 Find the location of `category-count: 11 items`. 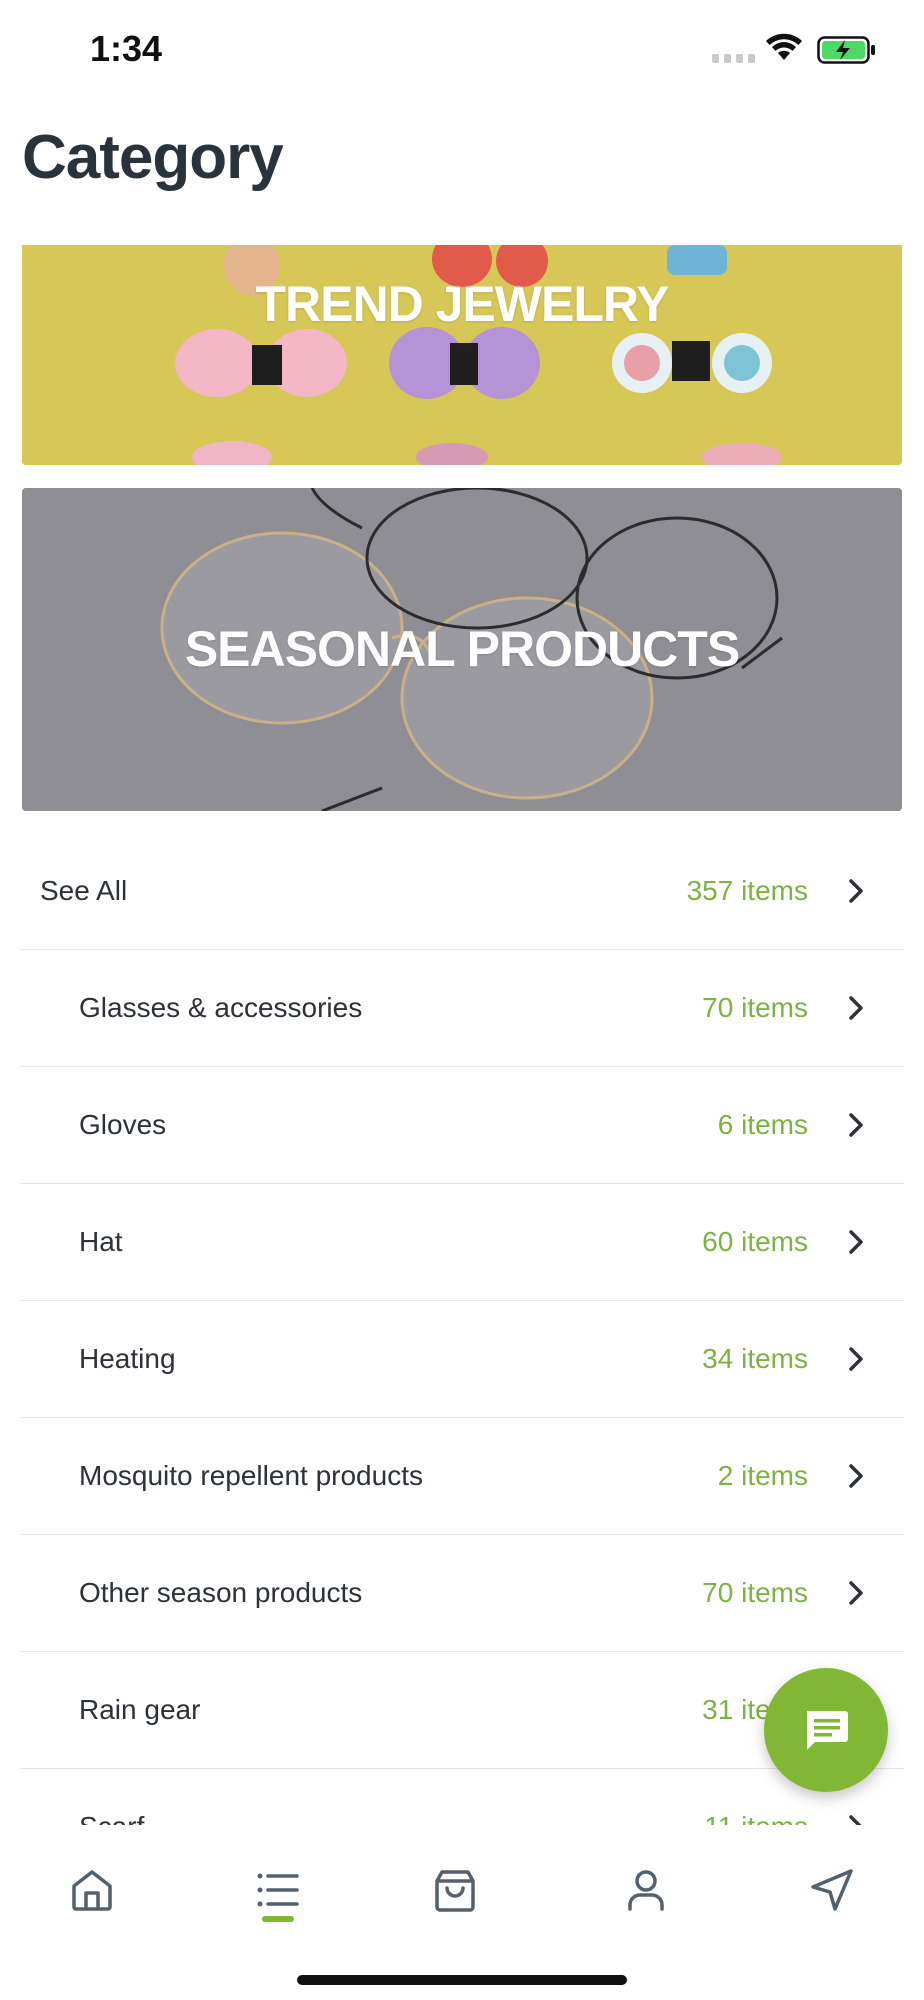

category-count: 11 items is located at coordinates (756, 1818).